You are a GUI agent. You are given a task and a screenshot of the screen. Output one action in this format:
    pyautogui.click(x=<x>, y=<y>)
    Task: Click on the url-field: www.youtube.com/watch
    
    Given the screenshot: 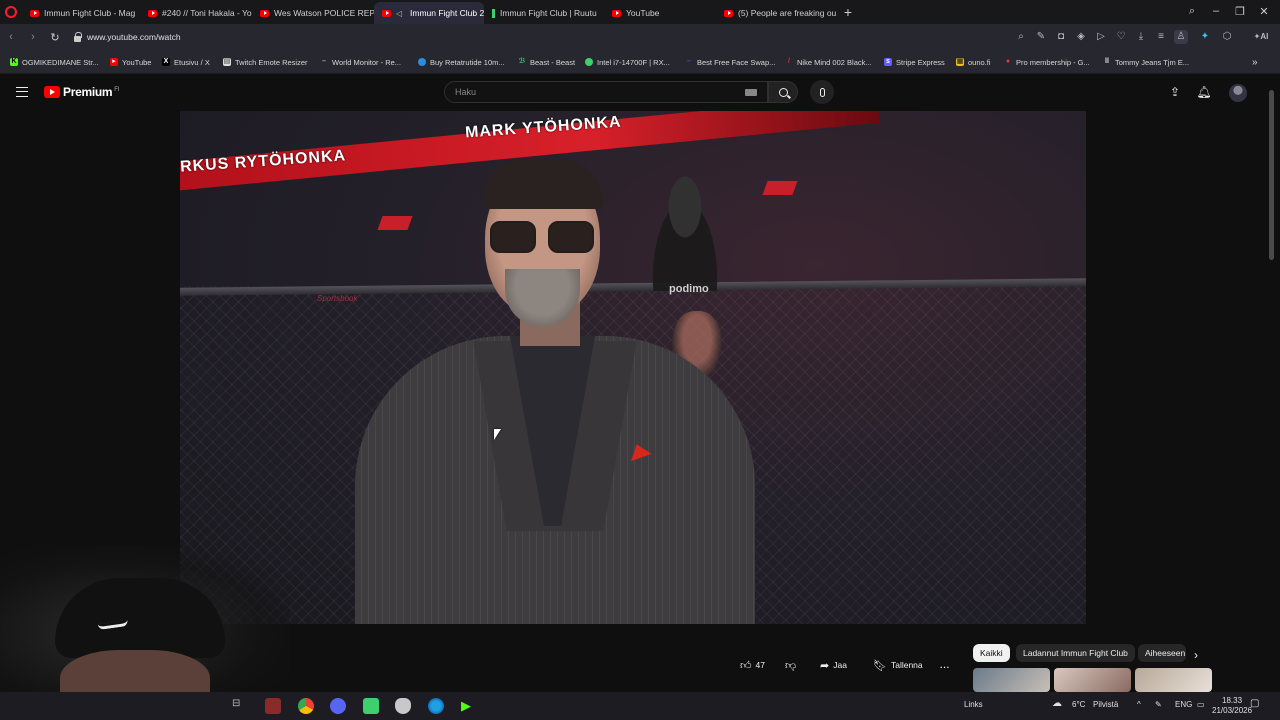 What is the action you would take?
    pyautogui.click(x=134, y=37)
    